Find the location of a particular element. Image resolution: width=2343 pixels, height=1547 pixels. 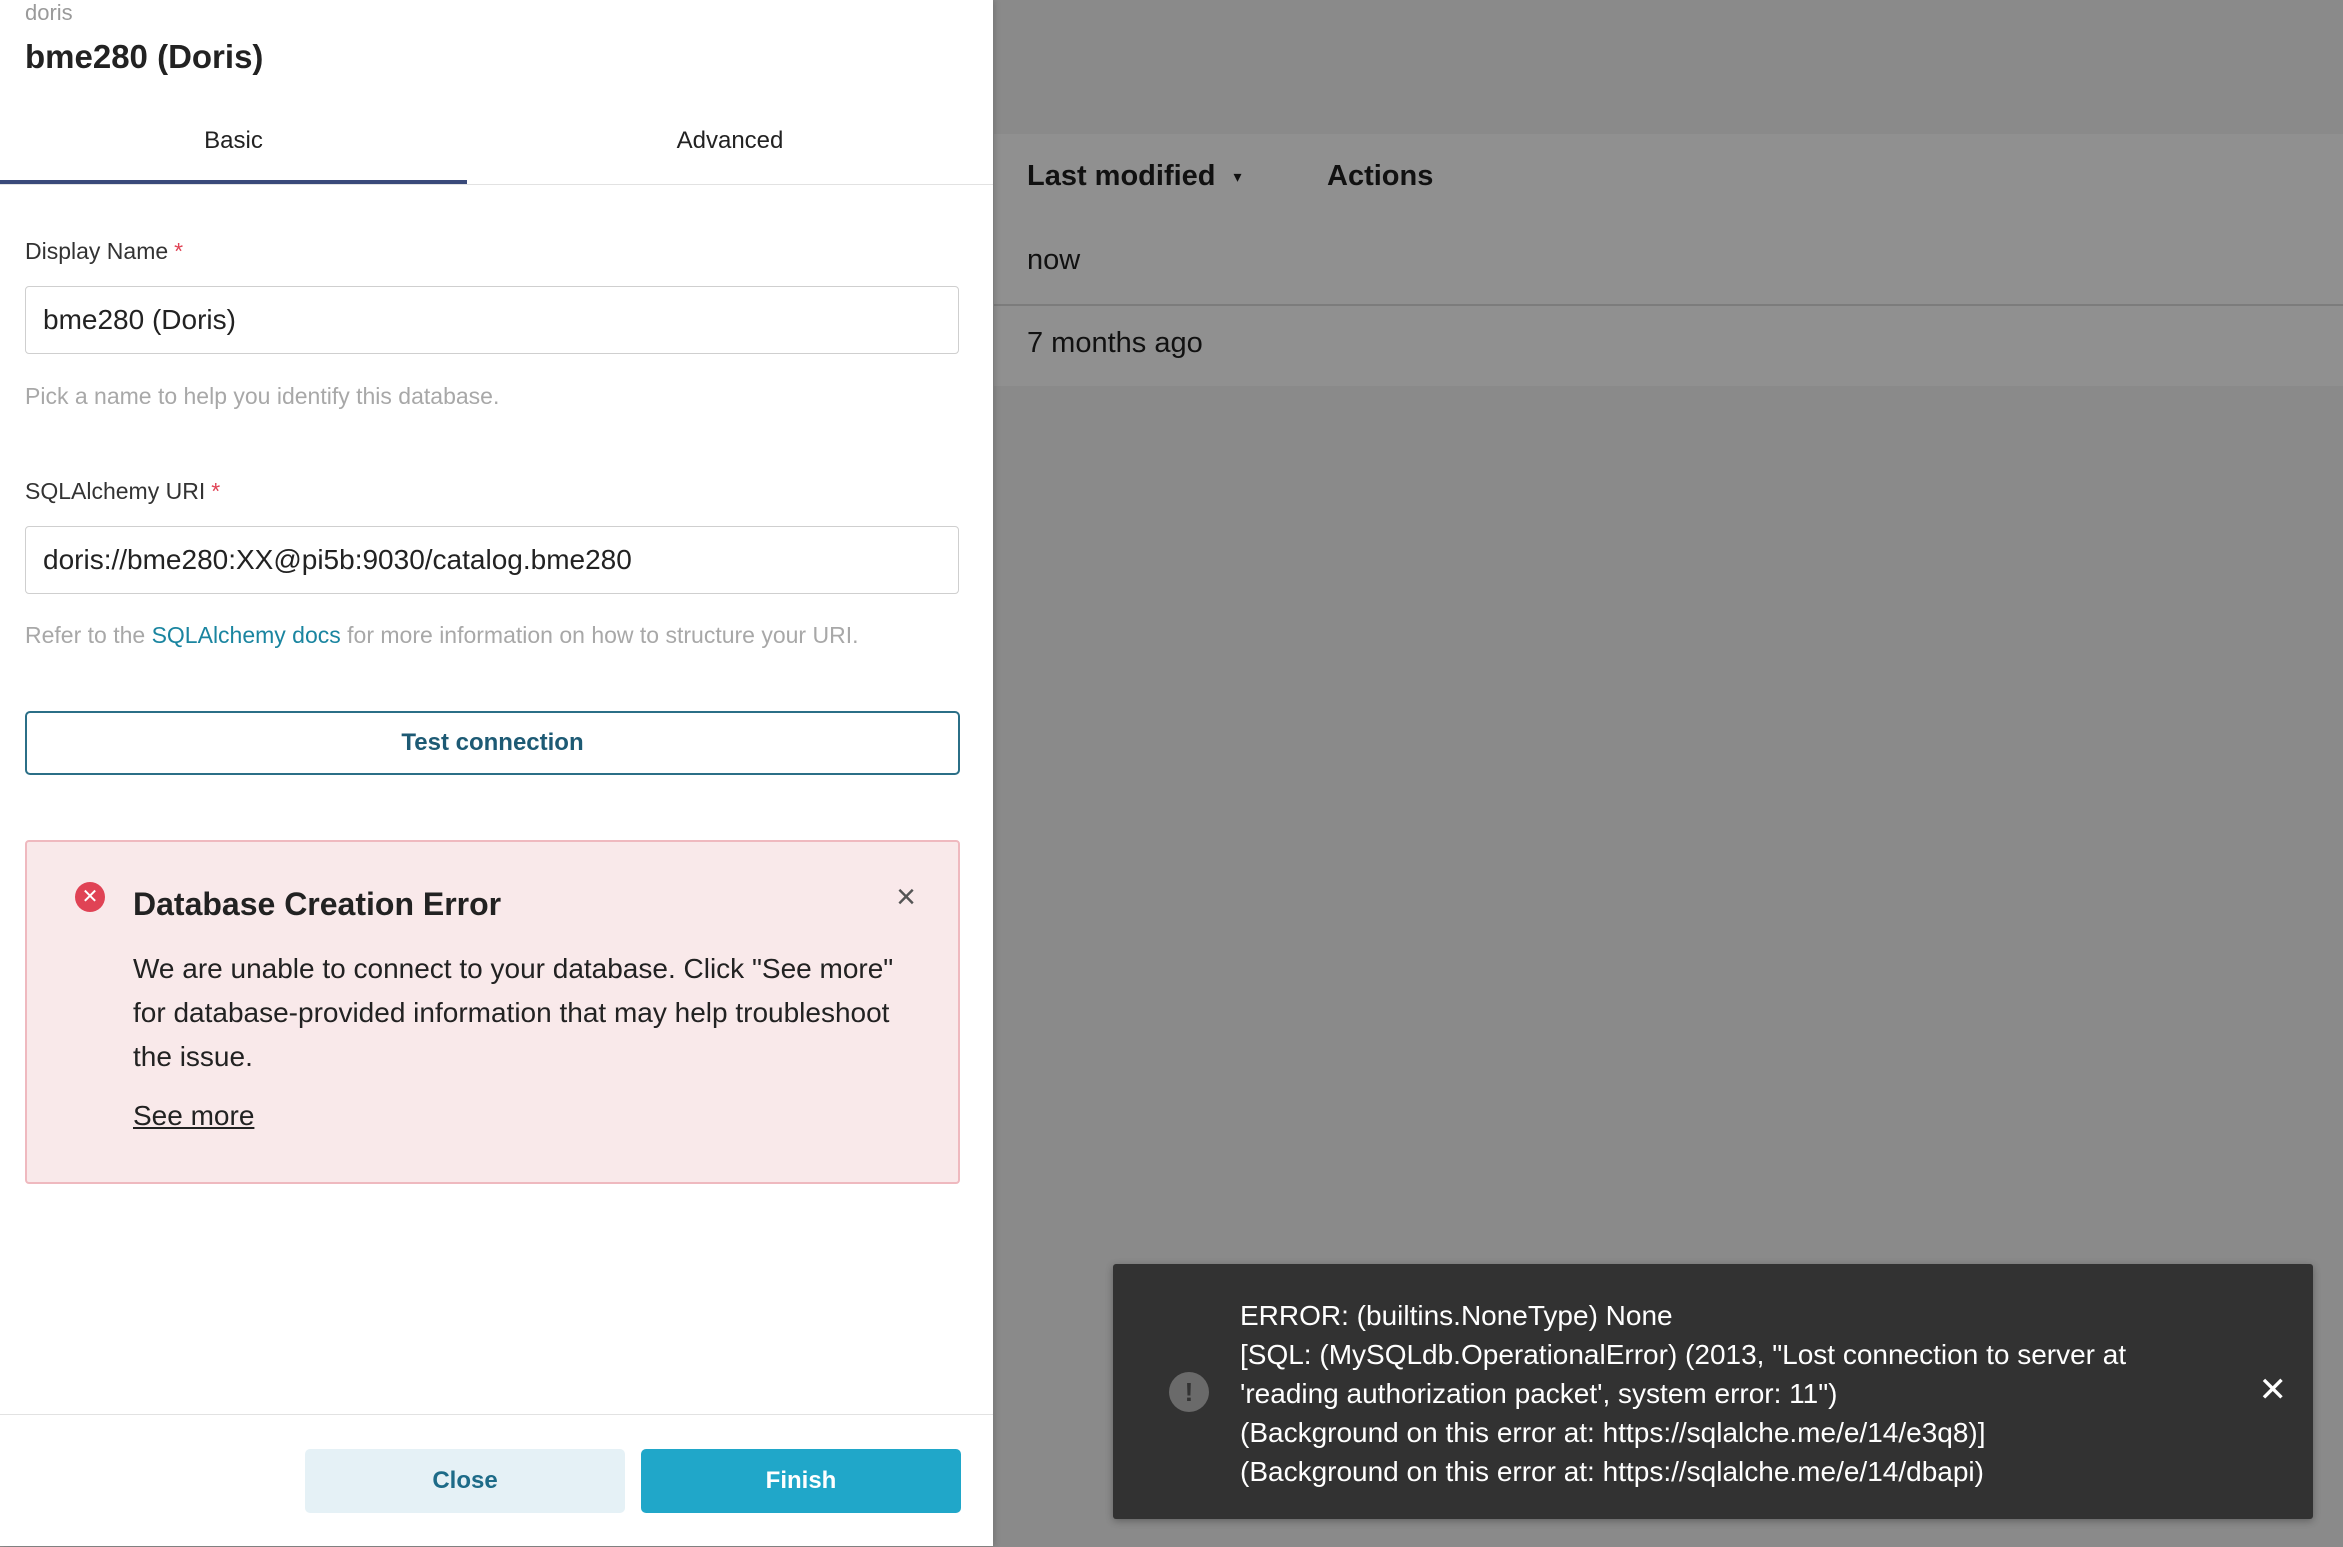

alert-title: Database Creation Error is located at coordinates (317, 904).